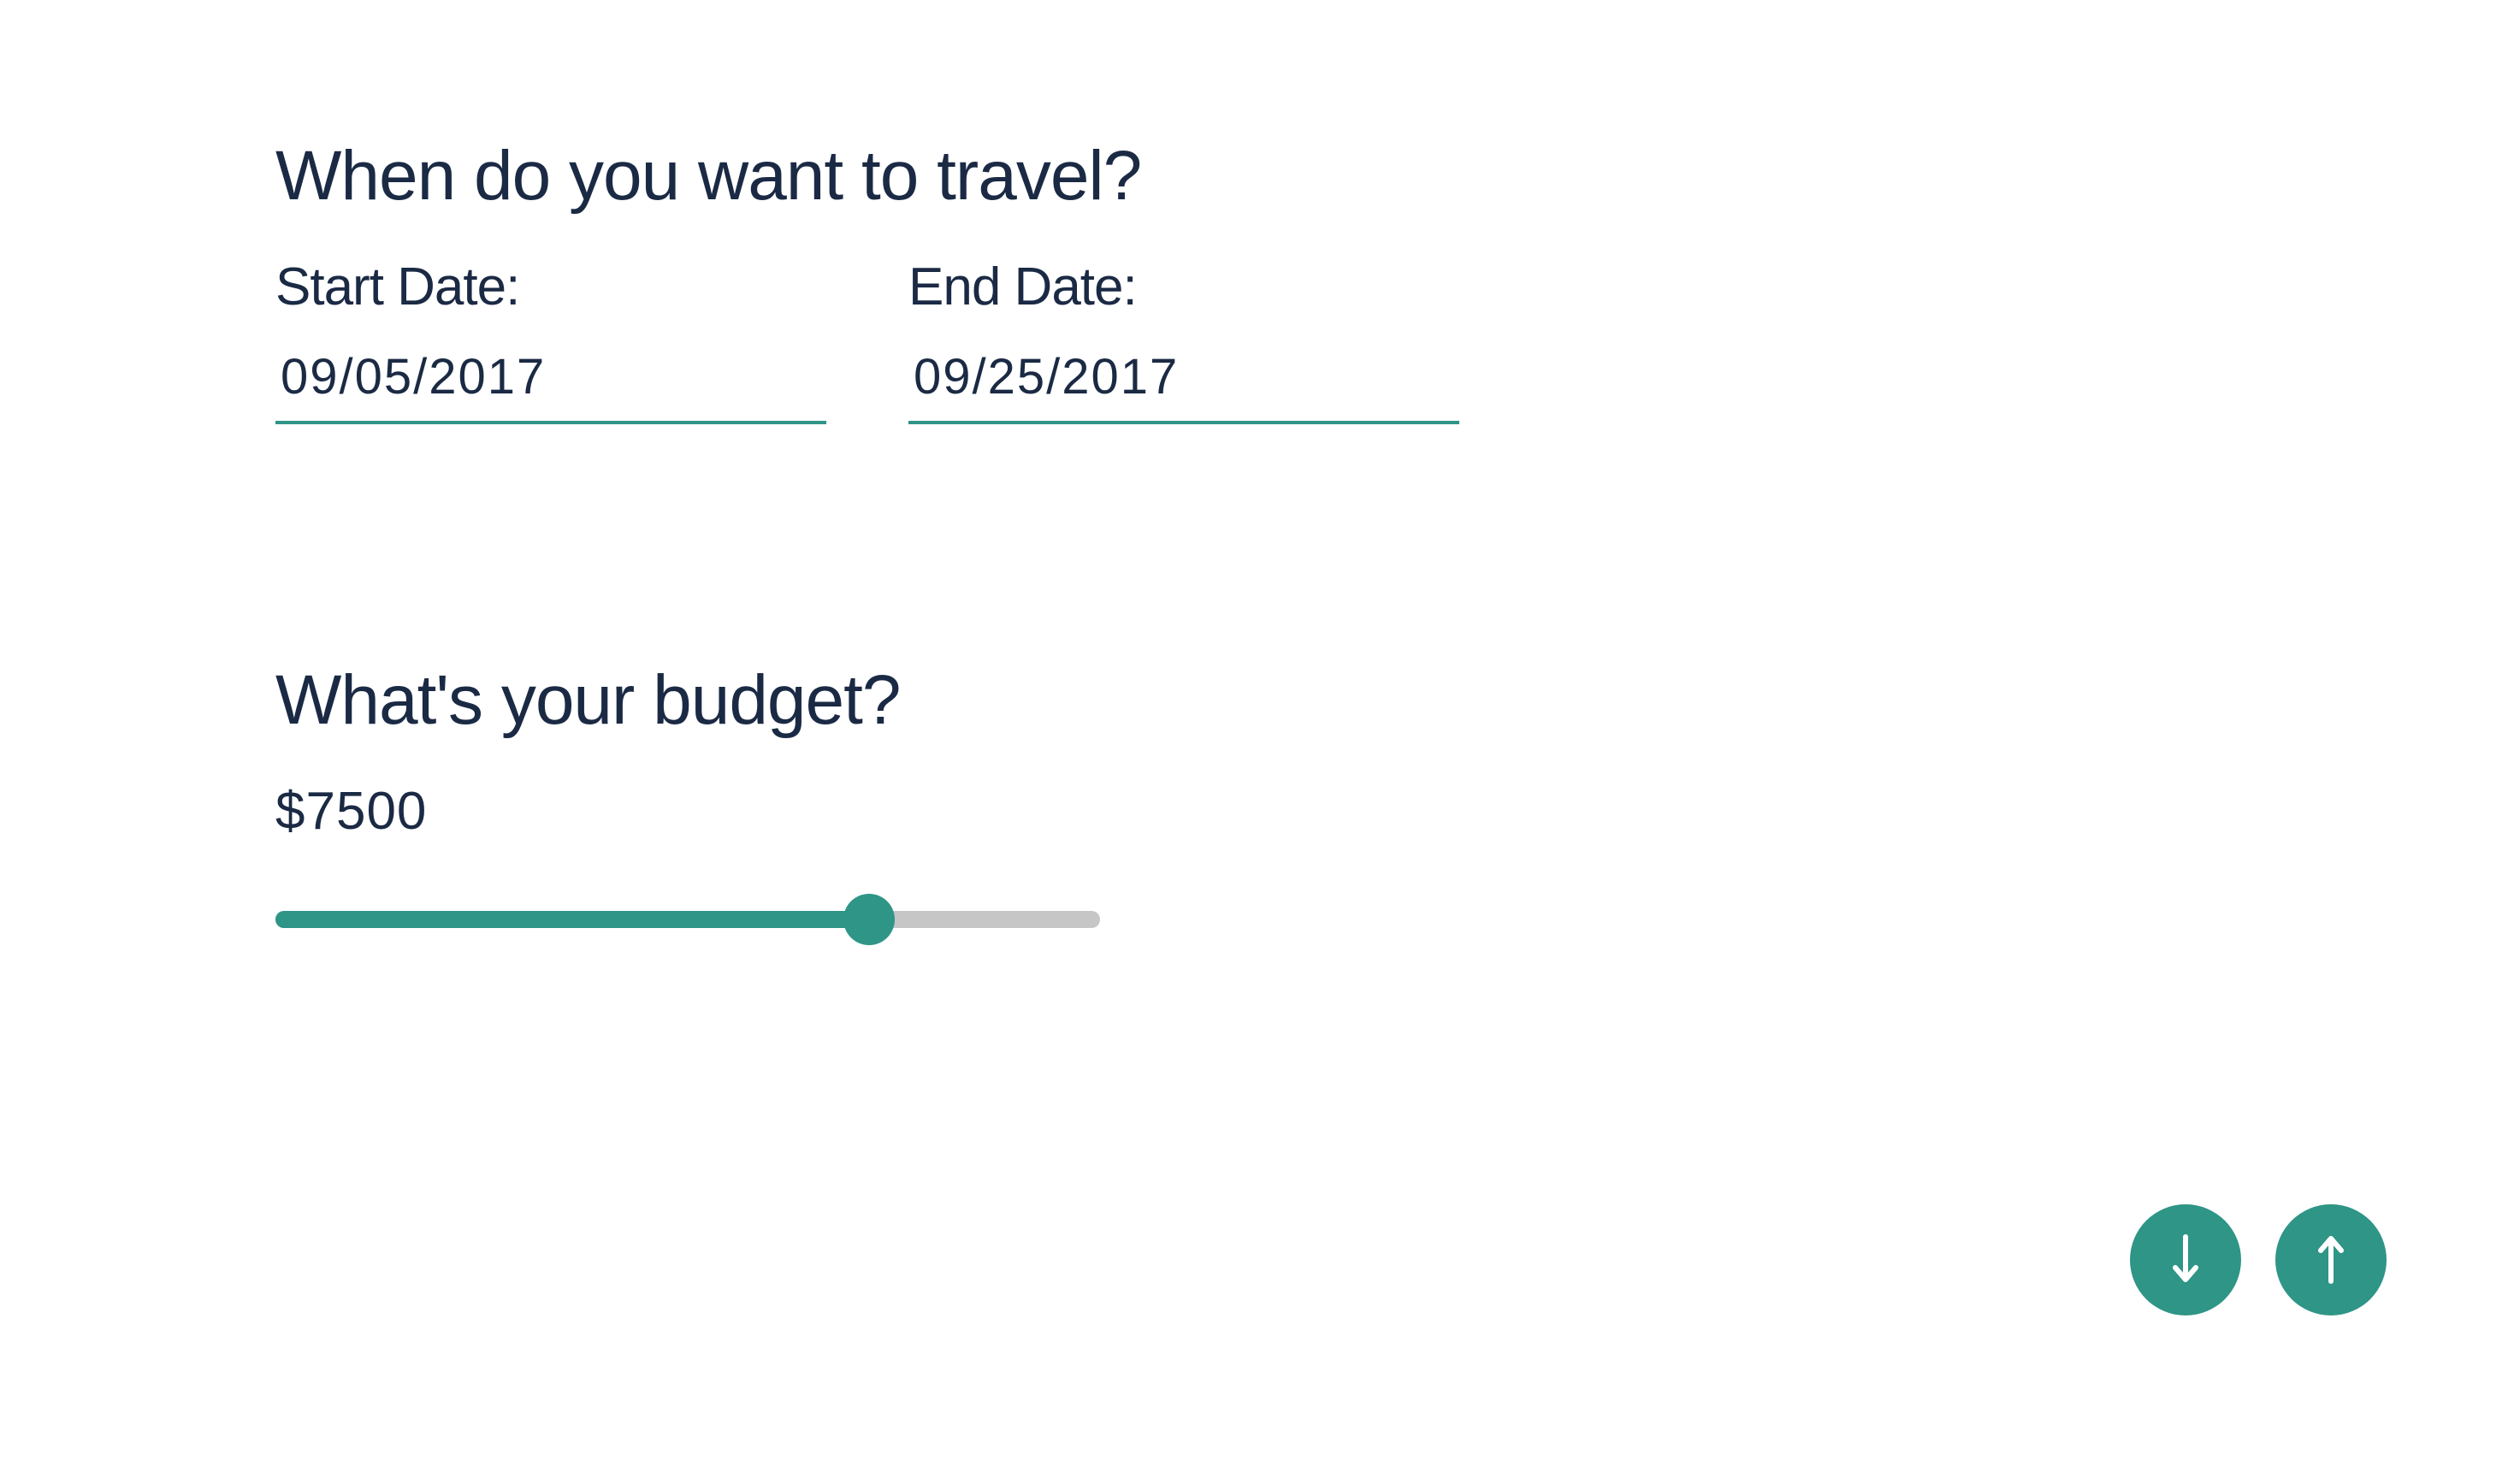 This screenshot has width=2520, height=1478. I want to click on end-date-label: End Date:, so click(1023, 286).